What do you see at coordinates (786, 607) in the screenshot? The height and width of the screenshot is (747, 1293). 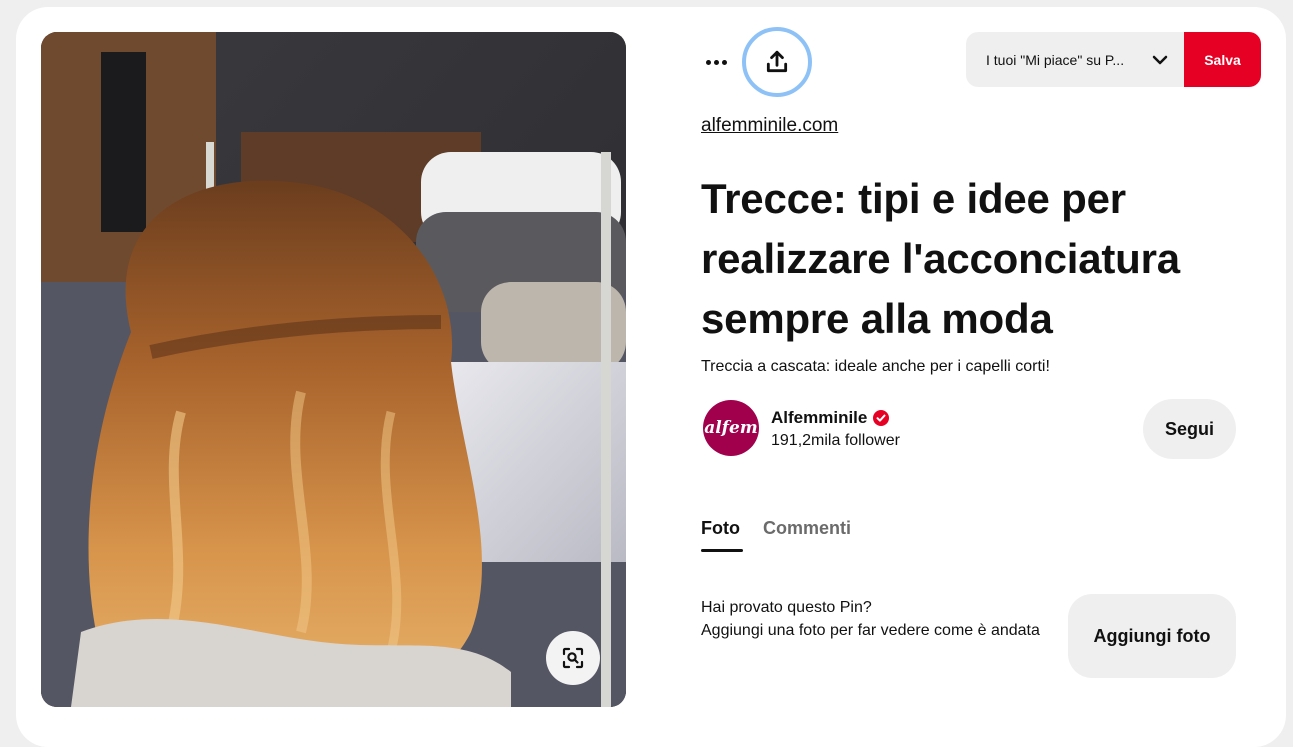 I see `tried-pin-question: Hai provato questo Pin?` at bounding box center [786, 607].